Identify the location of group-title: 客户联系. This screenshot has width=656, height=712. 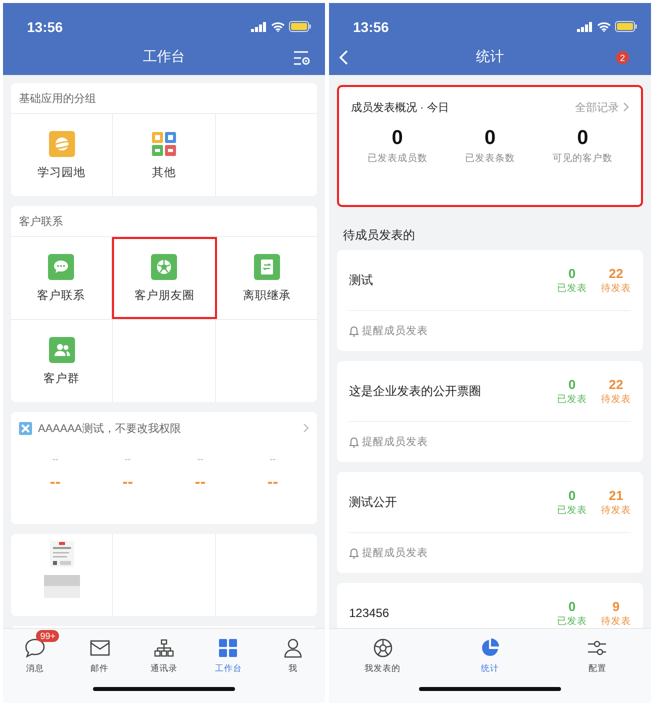
(164, 221).